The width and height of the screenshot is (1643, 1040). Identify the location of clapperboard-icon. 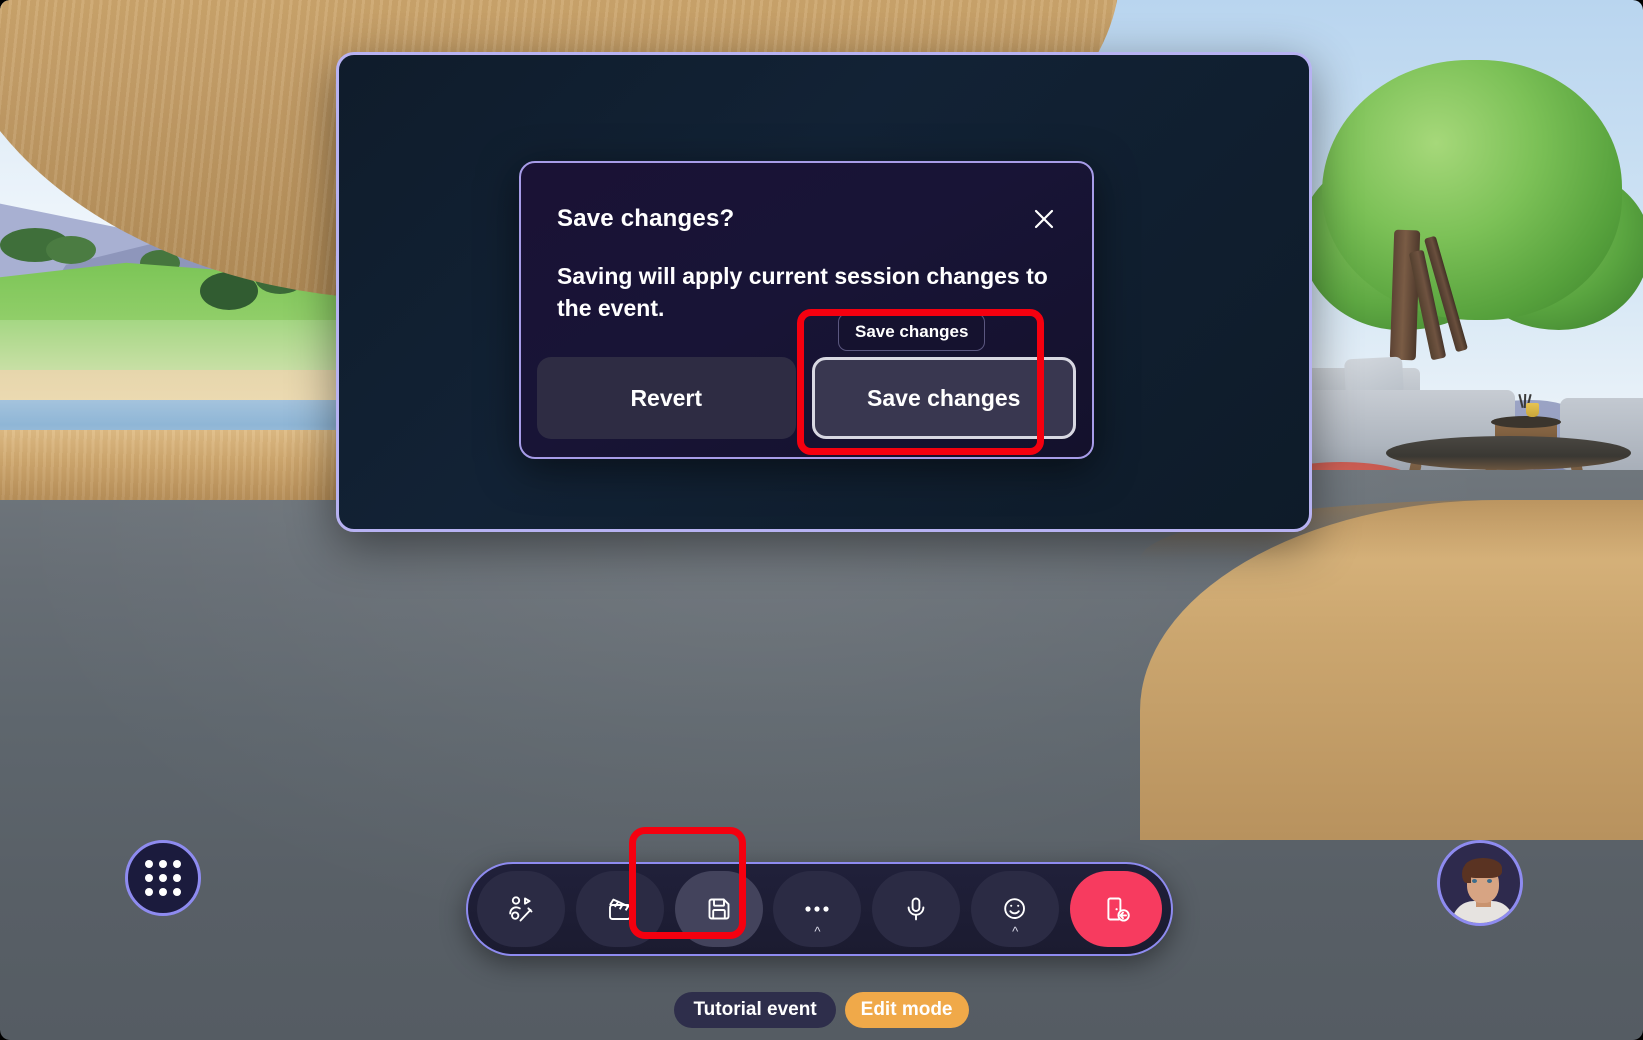
(620, 909).